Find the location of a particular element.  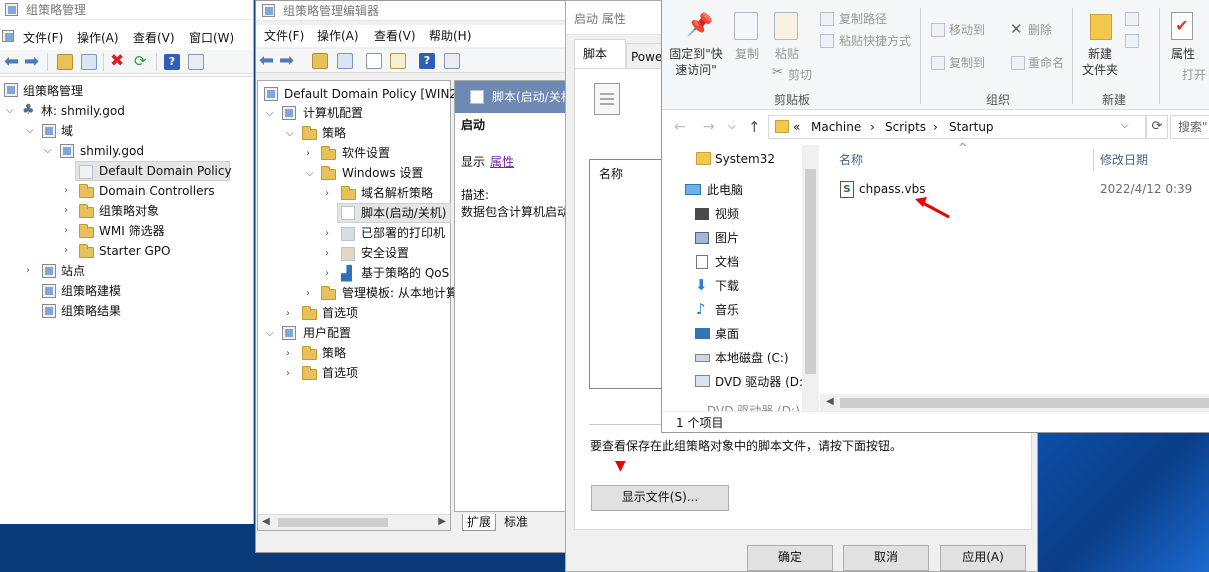

gpm-tree-modeling: 组策略建模 is located at coordinates (91, 291).